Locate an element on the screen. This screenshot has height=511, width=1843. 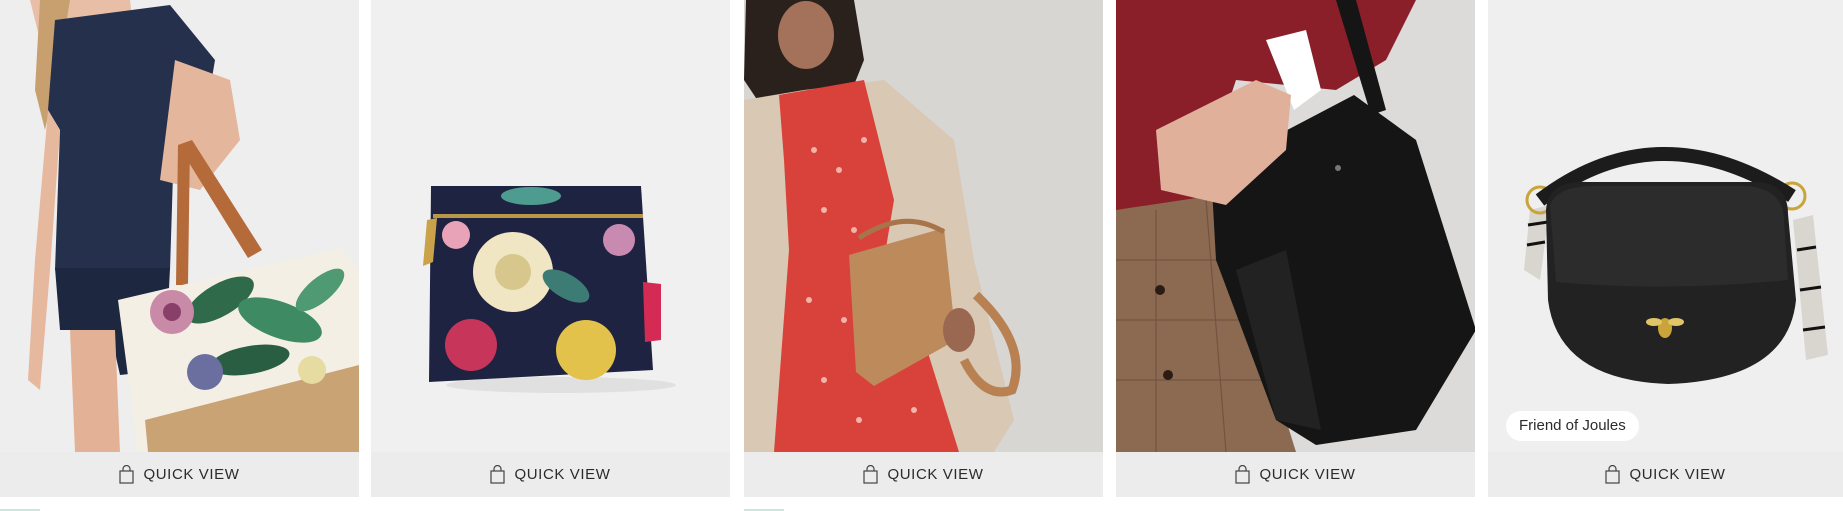
friend-of-joules-badge: Friend of Joules is located at coordinates (1572, 426).